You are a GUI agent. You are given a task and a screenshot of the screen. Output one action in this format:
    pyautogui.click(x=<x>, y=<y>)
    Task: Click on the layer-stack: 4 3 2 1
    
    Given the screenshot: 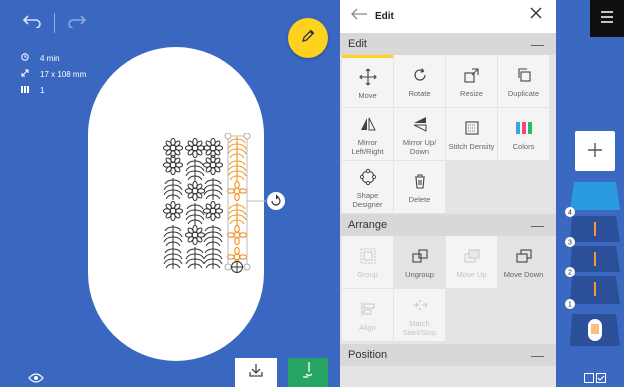 What is the action you would take?
    pyautogui.click(x=592, y=263)
    